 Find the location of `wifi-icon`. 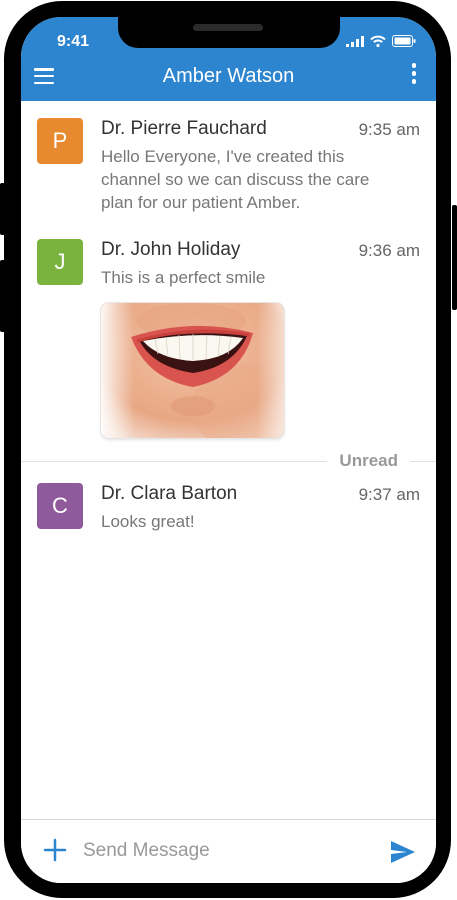

wifi-icon is located at coordinates (378, 41).